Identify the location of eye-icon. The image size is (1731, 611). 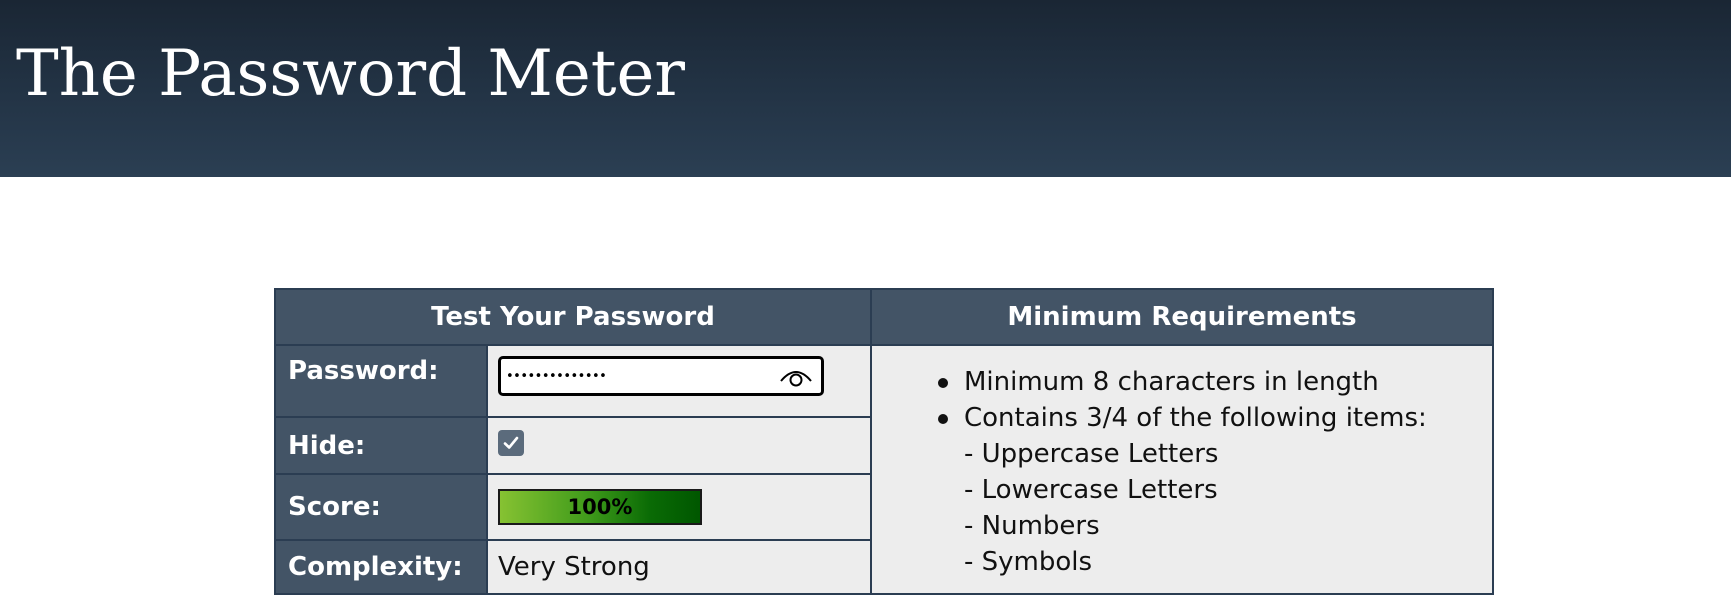
(796, 376).